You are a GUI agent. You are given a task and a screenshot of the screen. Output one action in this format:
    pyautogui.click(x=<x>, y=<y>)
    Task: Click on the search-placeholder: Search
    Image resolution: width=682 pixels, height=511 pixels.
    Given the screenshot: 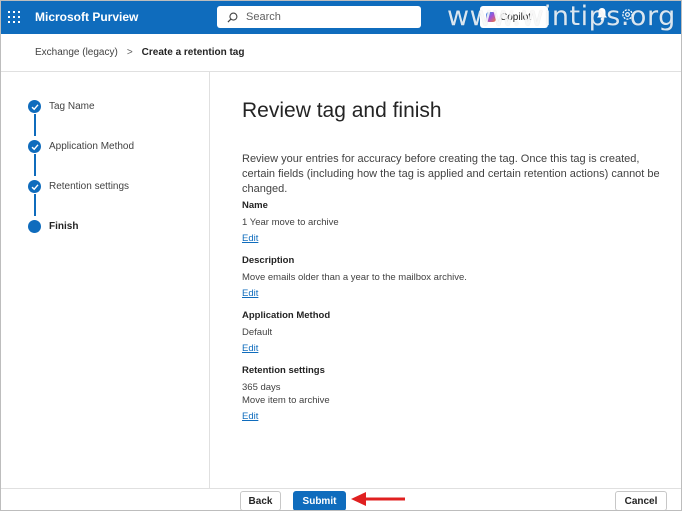 What is the action you would take?
    pyautogui.click(x=263, y=17)
    